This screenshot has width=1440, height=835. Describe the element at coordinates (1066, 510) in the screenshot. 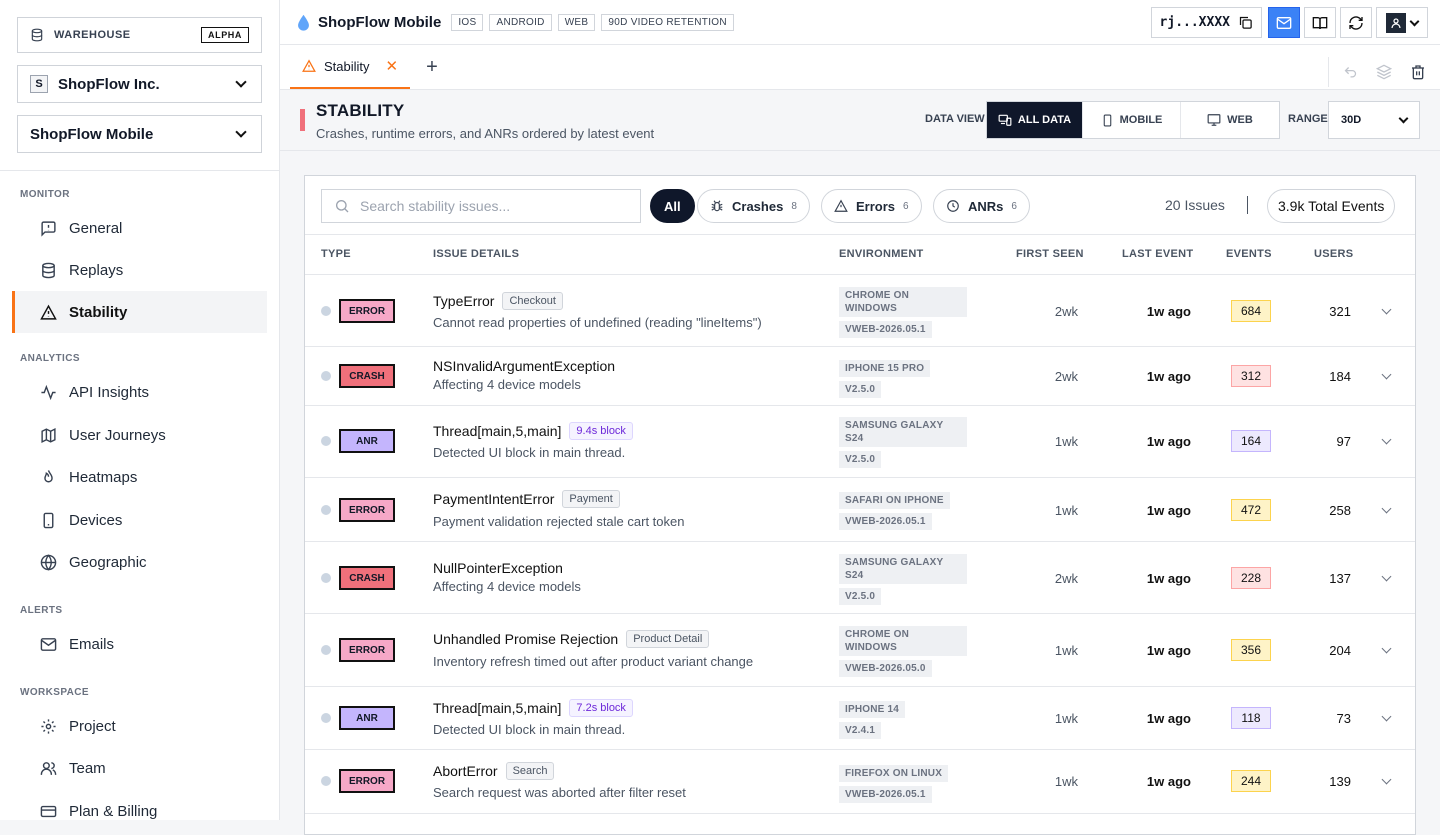

I see `first-seen: 1wk` at that location.